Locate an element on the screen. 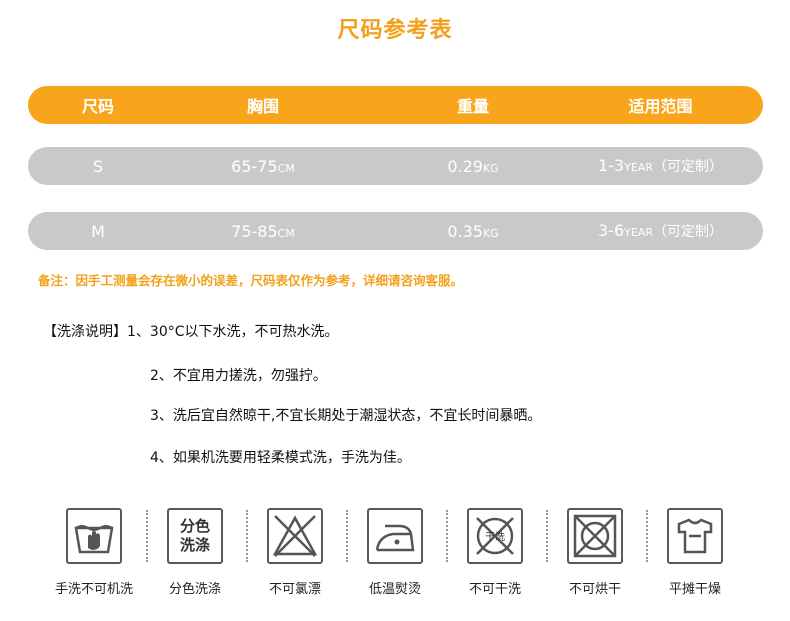 The width and height of the screenshot is (790, 621). care-label: 分色洗涤 is located at coordinates (194, 589).